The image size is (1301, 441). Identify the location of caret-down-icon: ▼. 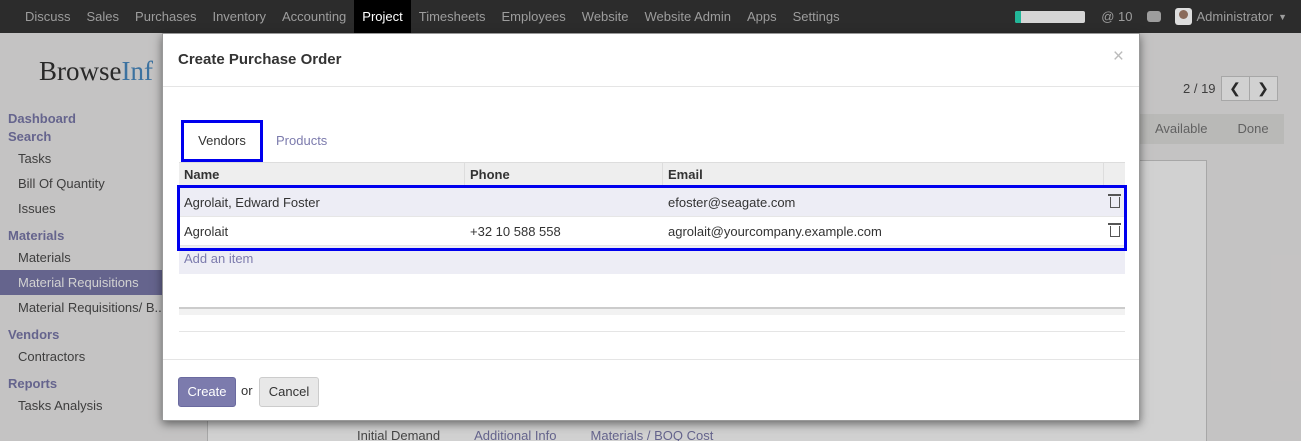
(1282, 16).